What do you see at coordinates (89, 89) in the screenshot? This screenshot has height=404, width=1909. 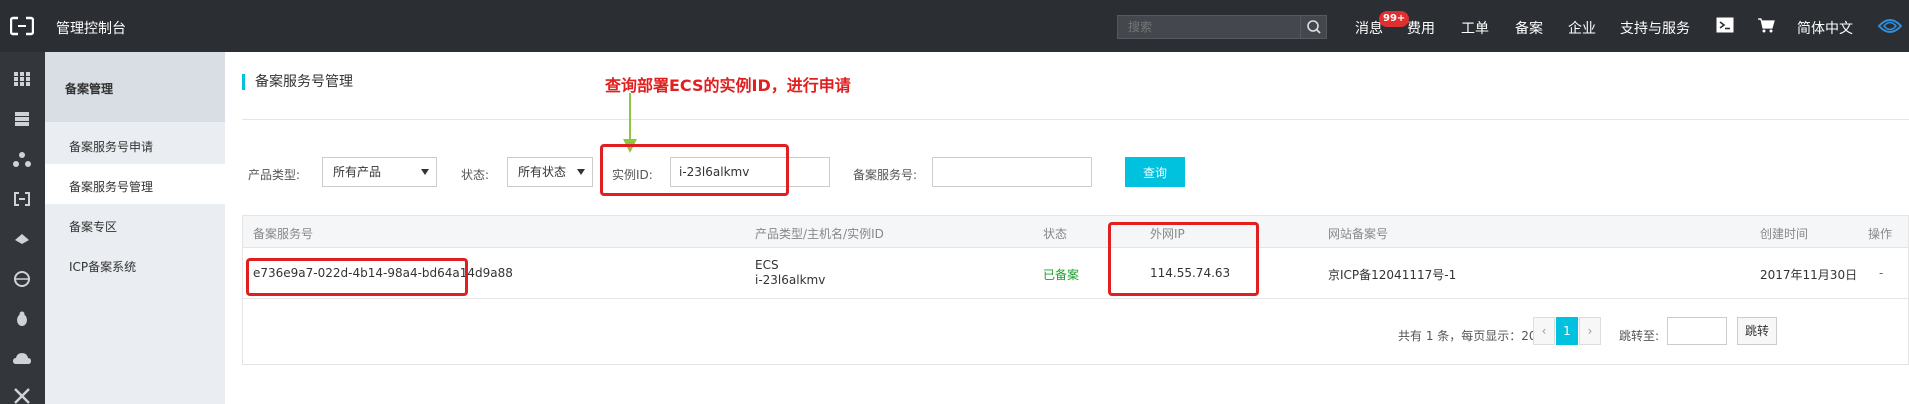 I see `sidebar-header-title: 备案管理` at bounding box center [89, 89].